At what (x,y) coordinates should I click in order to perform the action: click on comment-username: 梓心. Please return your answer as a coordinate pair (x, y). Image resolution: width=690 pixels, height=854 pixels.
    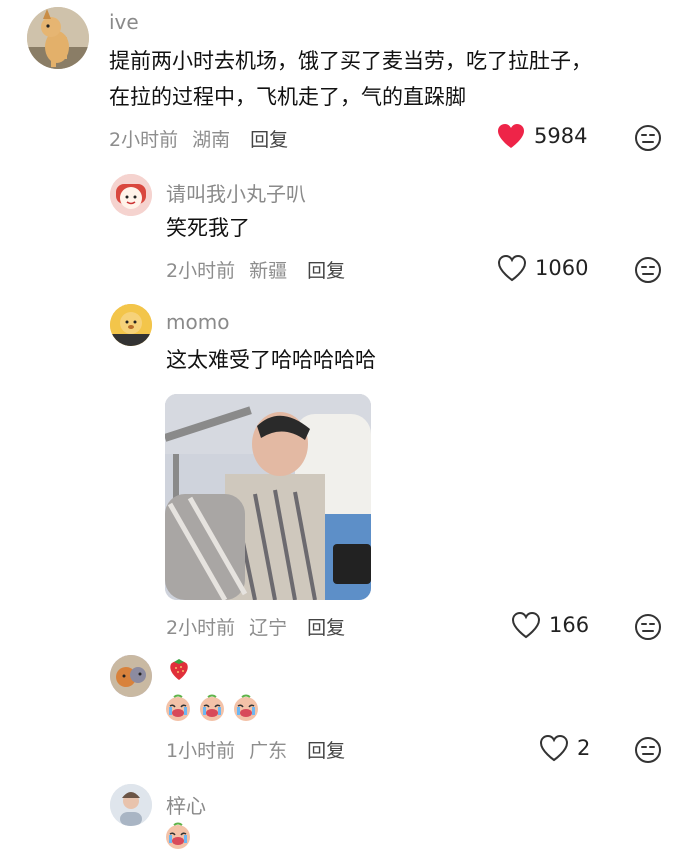
    Looking at the image, I should click on (186, 804).